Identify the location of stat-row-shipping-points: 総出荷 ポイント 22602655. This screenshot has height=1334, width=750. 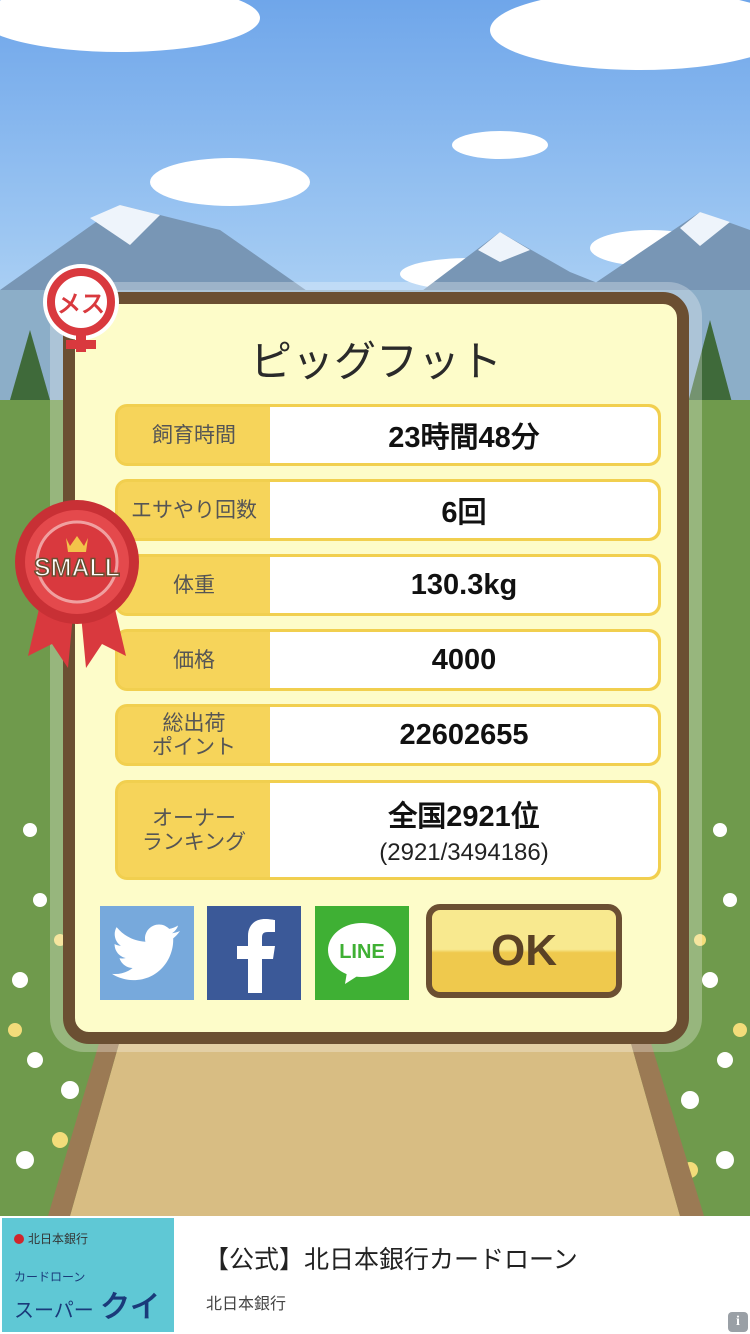
(388, 735).